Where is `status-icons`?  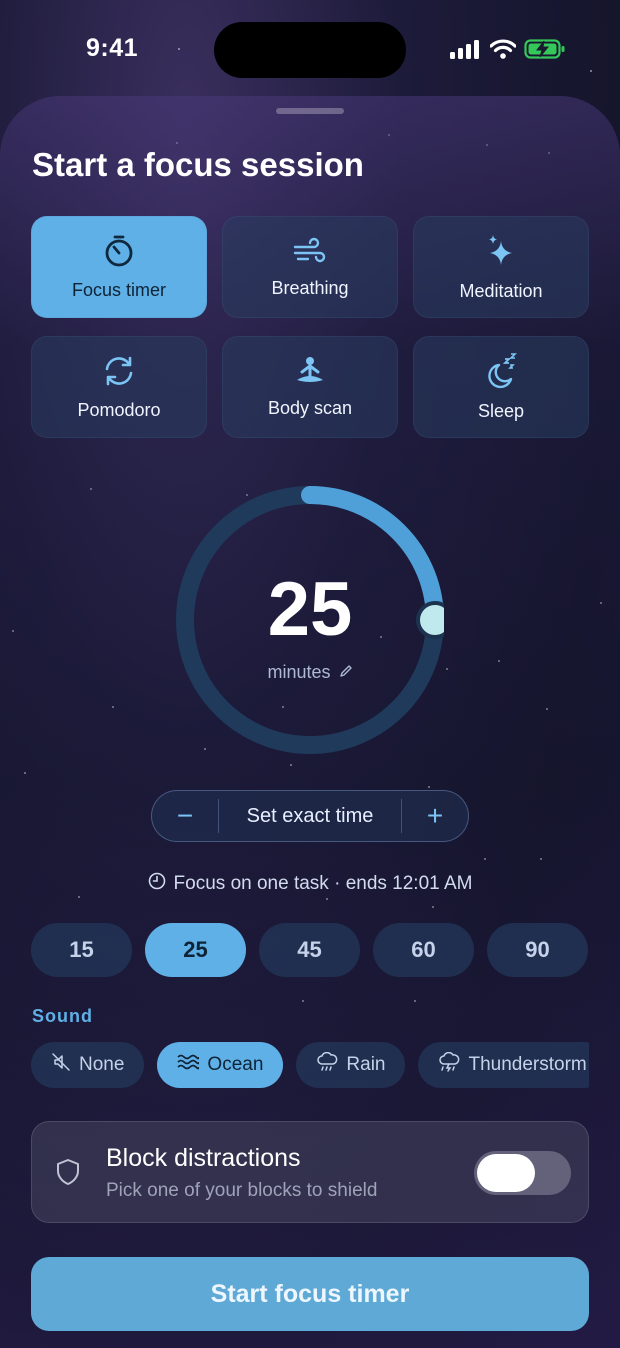
status-icons is located at coordinates (508, 51).